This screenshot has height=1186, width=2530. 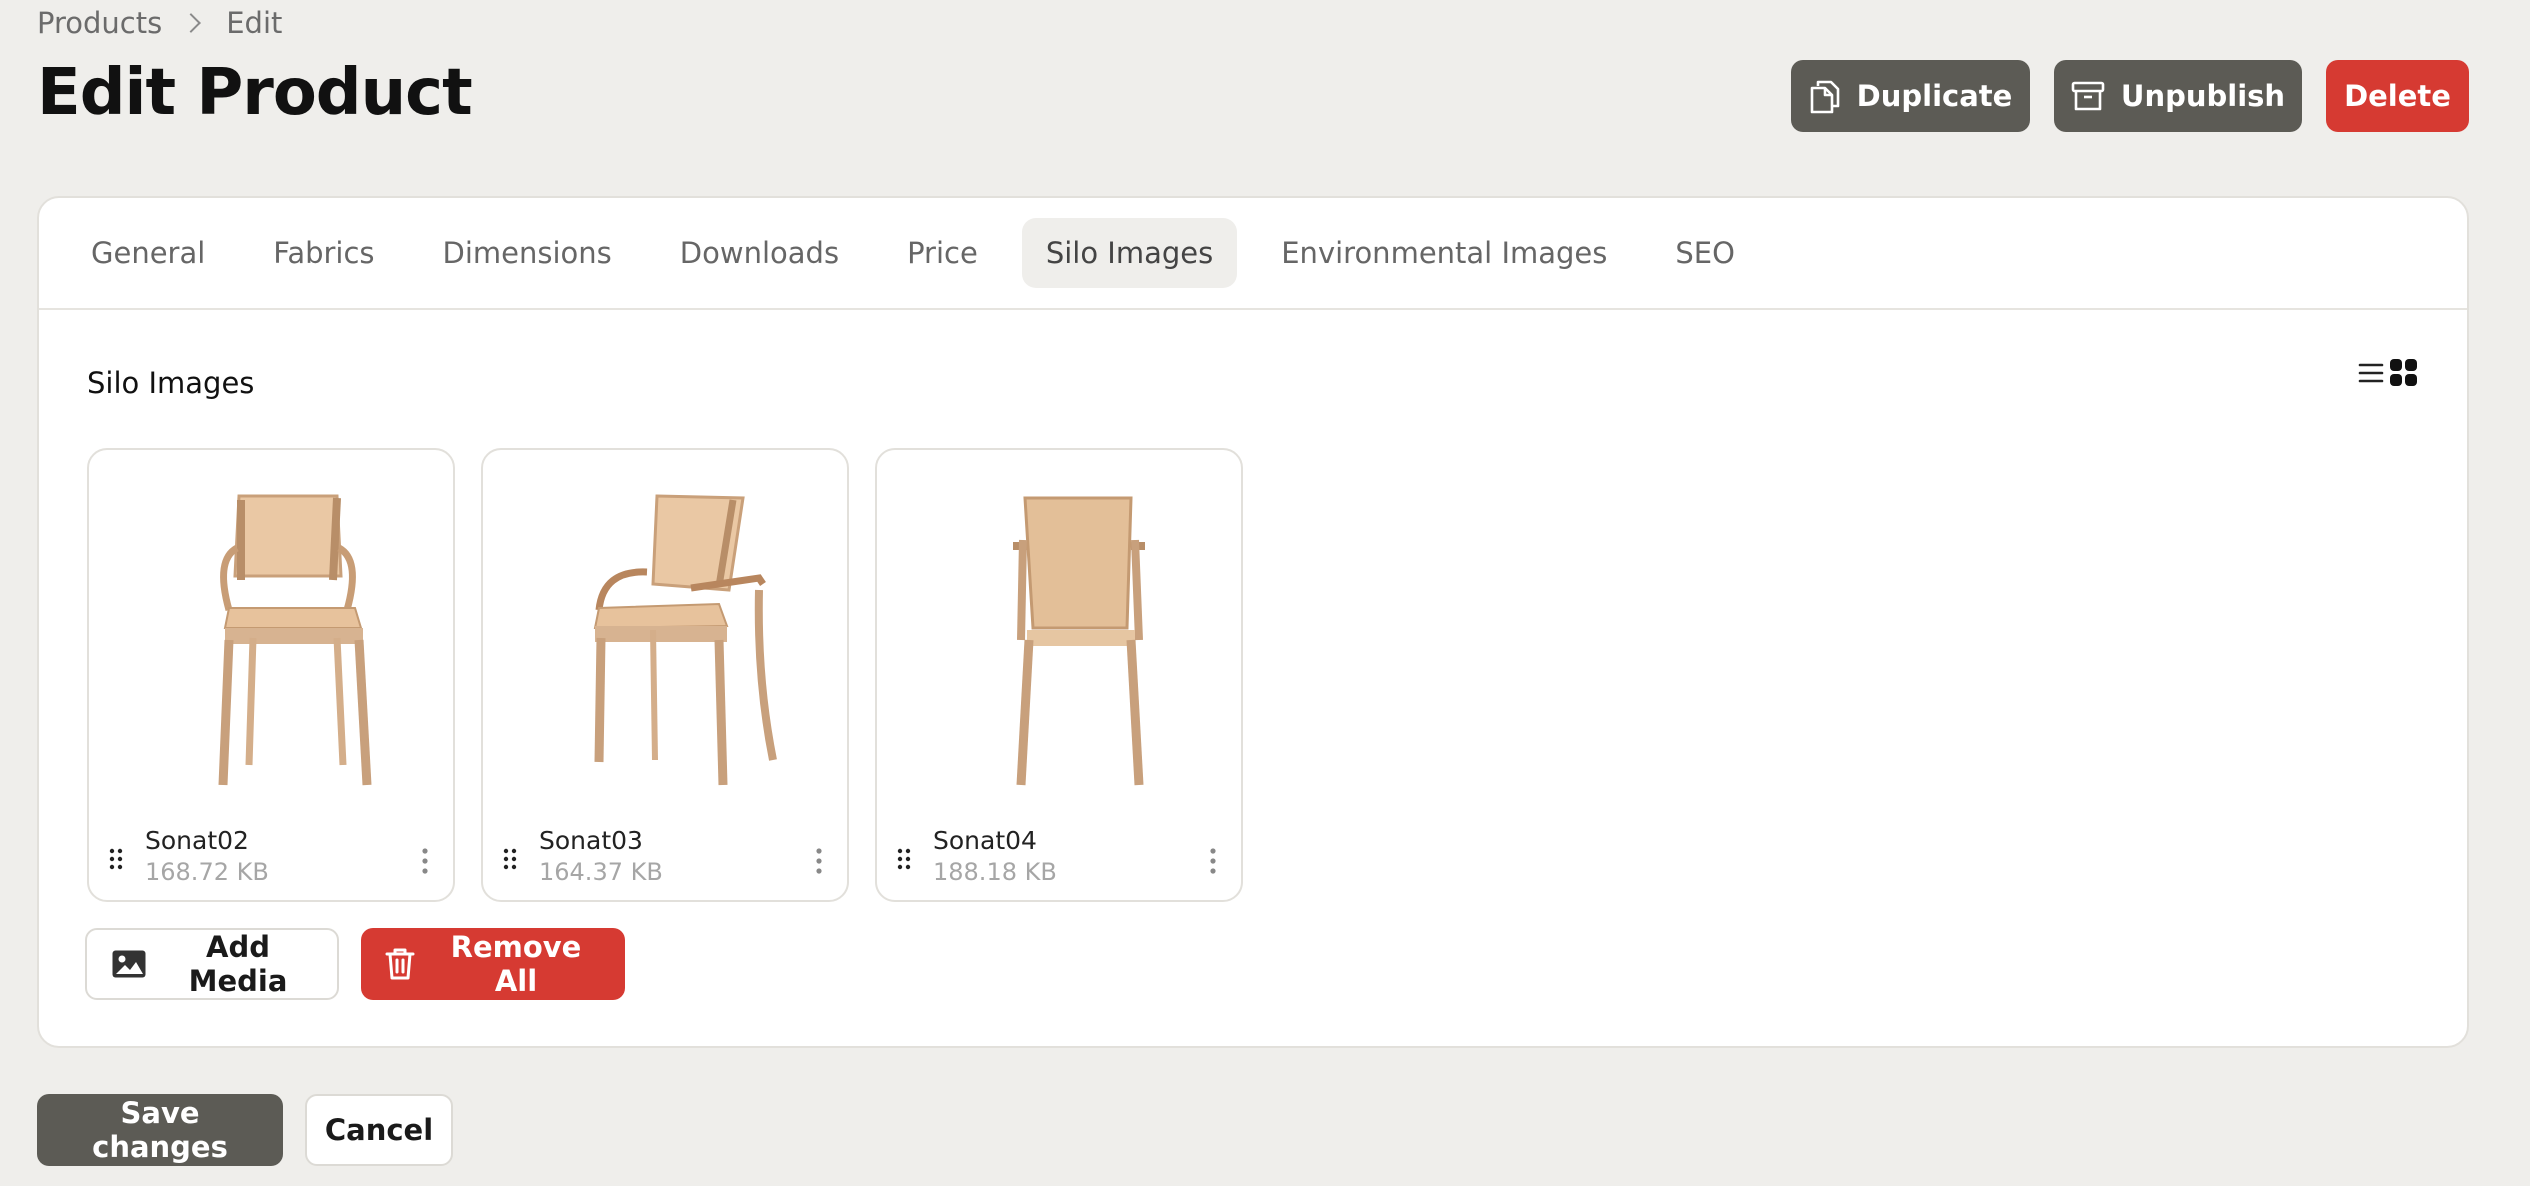 What do you see at coordinates (191, 23) in the screenshot?
I see `chevron-right-icon` at bounding box center [191, 23].